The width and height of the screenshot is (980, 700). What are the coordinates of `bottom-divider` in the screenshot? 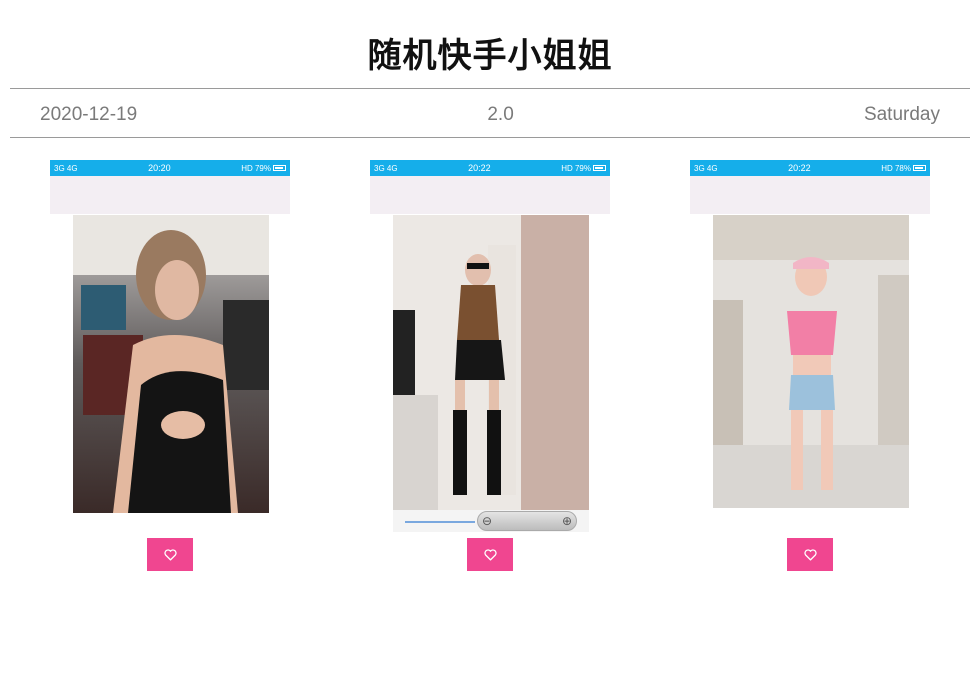 It's located at (490, 137).